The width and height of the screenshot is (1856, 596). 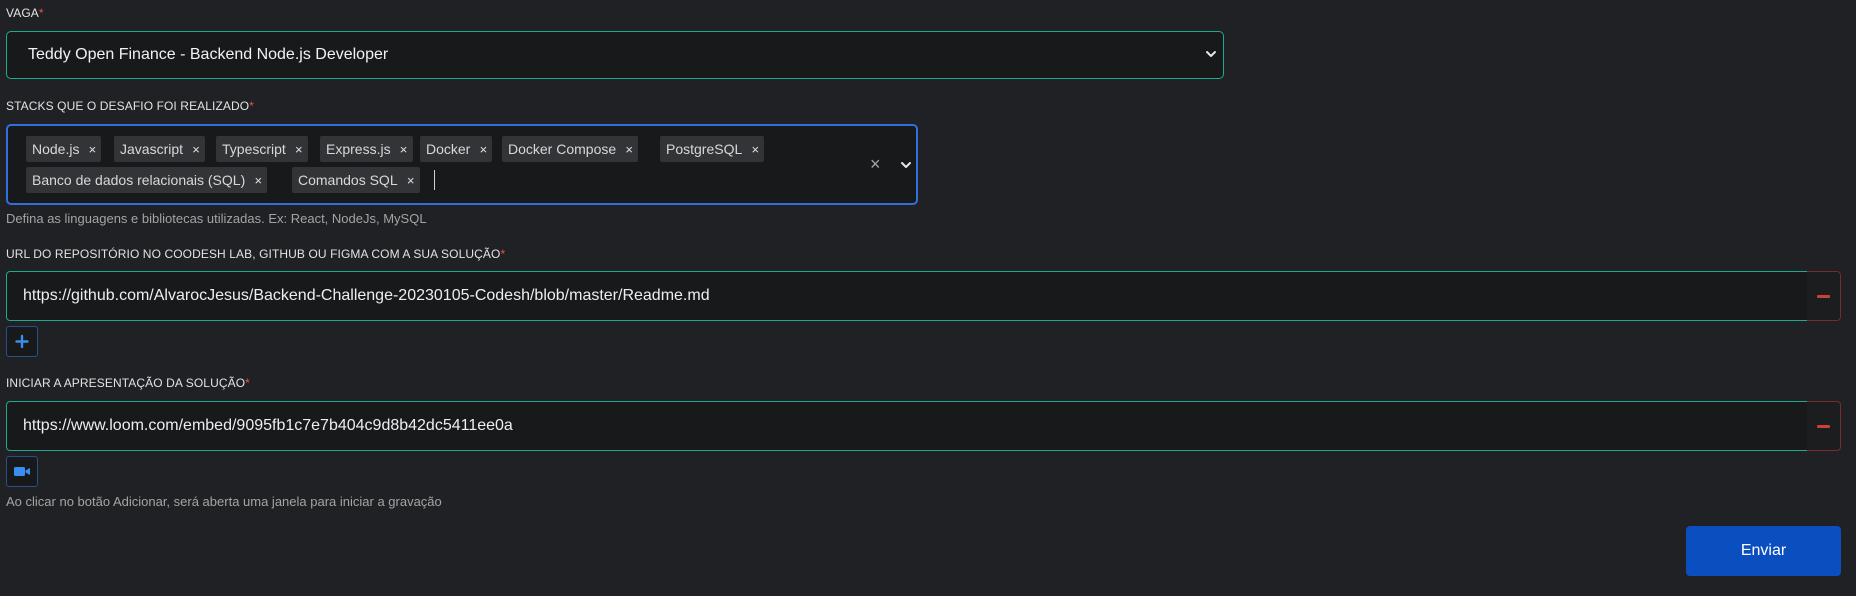 I want to click on remove-presentation-button, so click(x=1824, y=426).